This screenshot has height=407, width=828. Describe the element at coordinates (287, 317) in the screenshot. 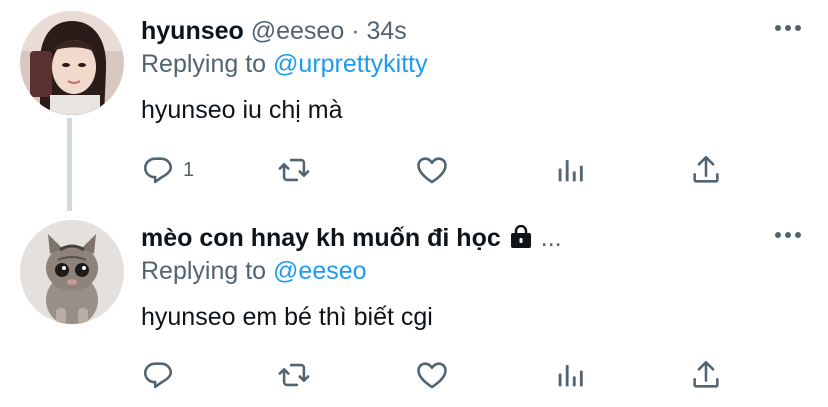

I see `tweet-text: hyunseo em bé thì biết cgi` at that location.